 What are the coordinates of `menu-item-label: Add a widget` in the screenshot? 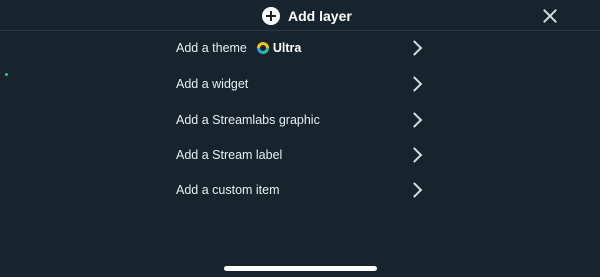 It's located at (212, 84).